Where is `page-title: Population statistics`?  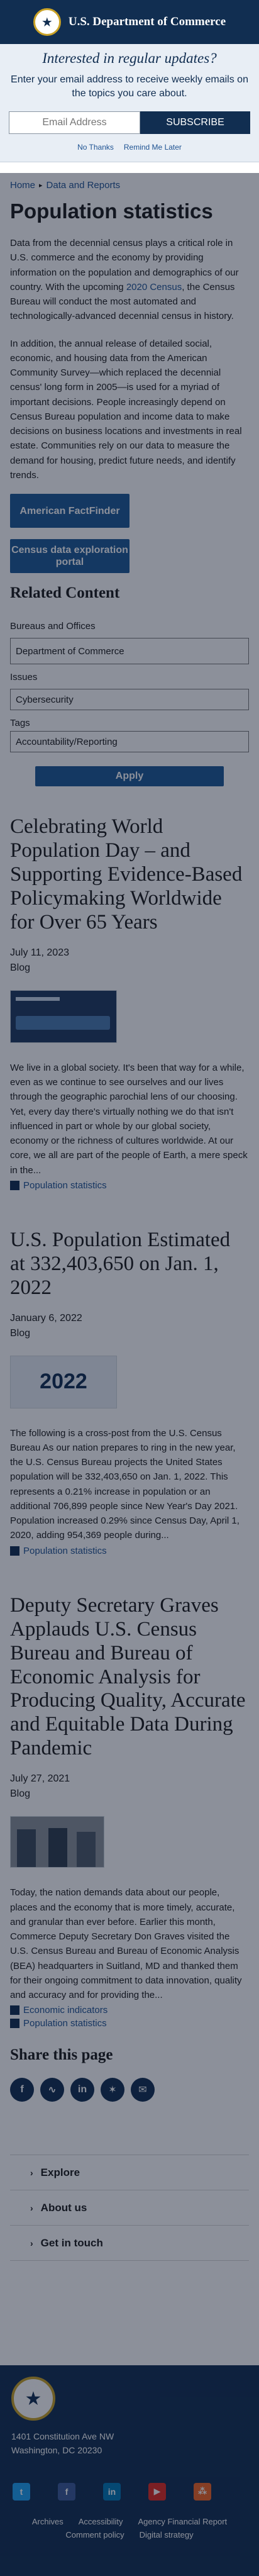 page-title: Population statistics is located at coordinates (112, 211).